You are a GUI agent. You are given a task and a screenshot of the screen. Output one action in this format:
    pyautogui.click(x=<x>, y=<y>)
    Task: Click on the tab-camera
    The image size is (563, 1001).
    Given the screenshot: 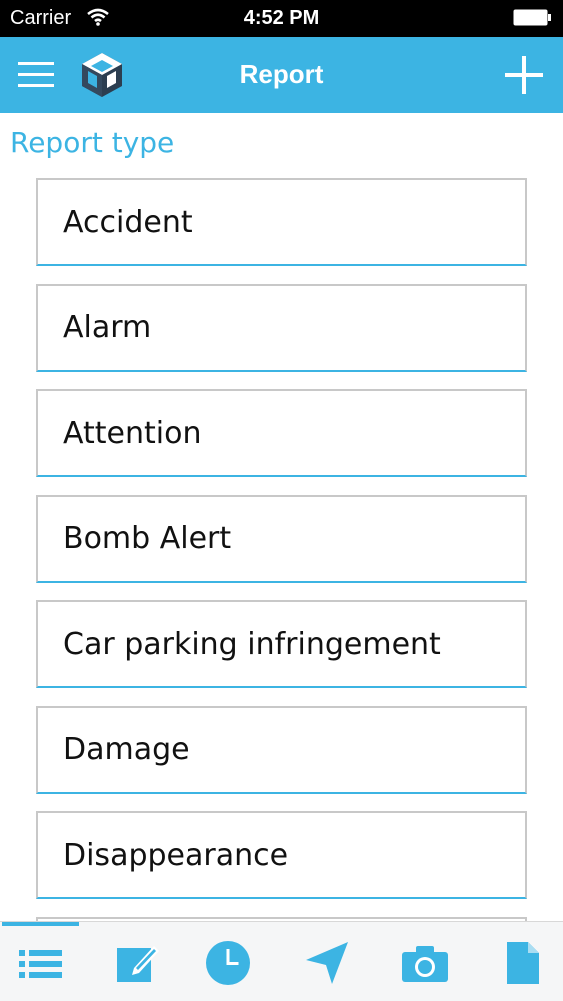 What is the action you would take?
    pyautogui.click(x=425, y=963)
    